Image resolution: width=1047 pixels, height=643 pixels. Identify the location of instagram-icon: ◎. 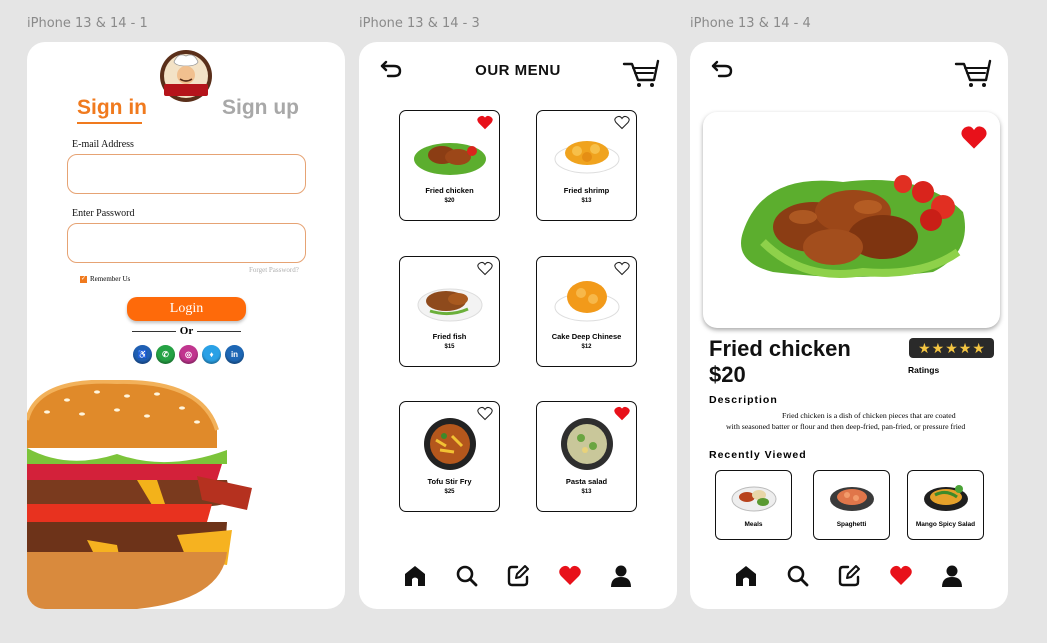
(188, 354).